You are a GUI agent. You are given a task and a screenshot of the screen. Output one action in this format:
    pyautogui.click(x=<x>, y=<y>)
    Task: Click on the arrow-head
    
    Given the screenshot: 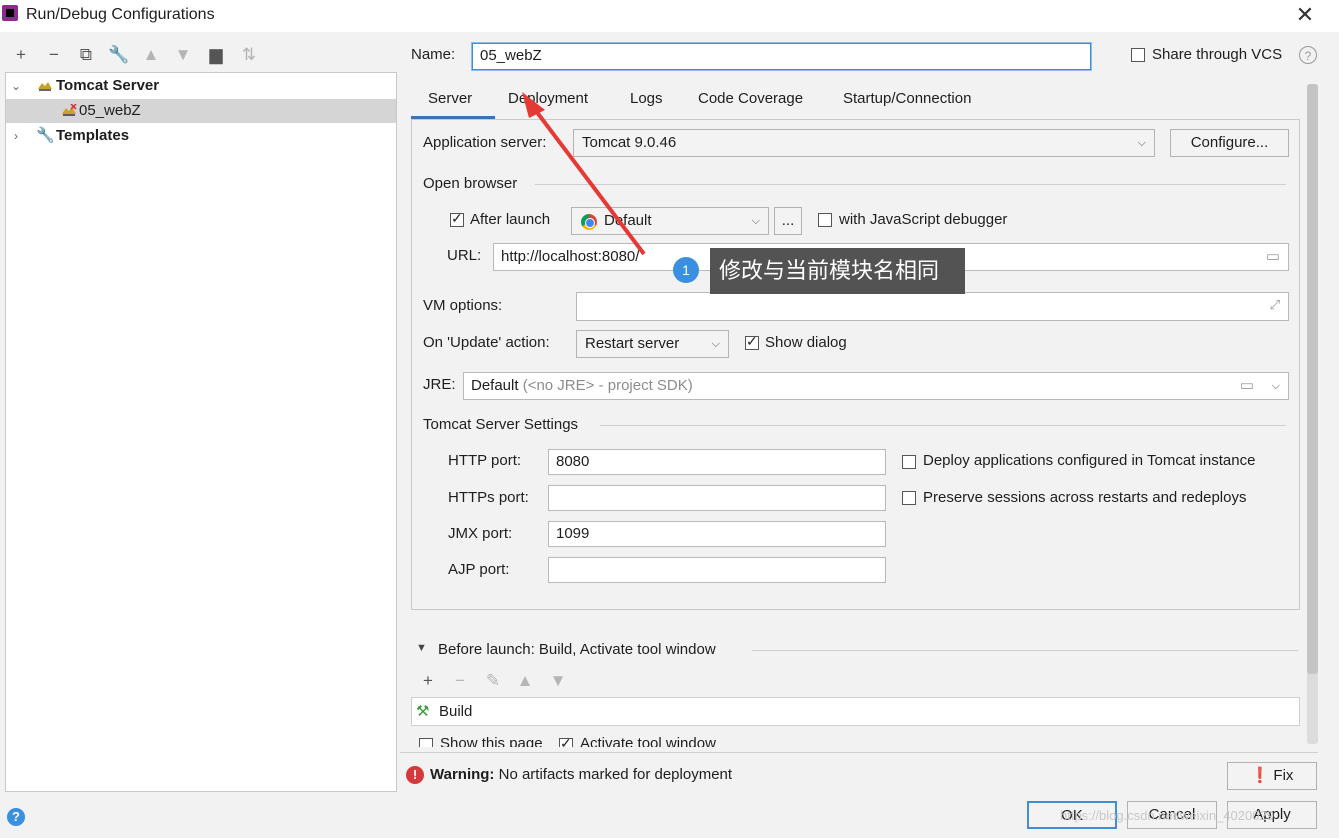 What is the action you would take?
    pyautogui.click(x=533, y=105)
    